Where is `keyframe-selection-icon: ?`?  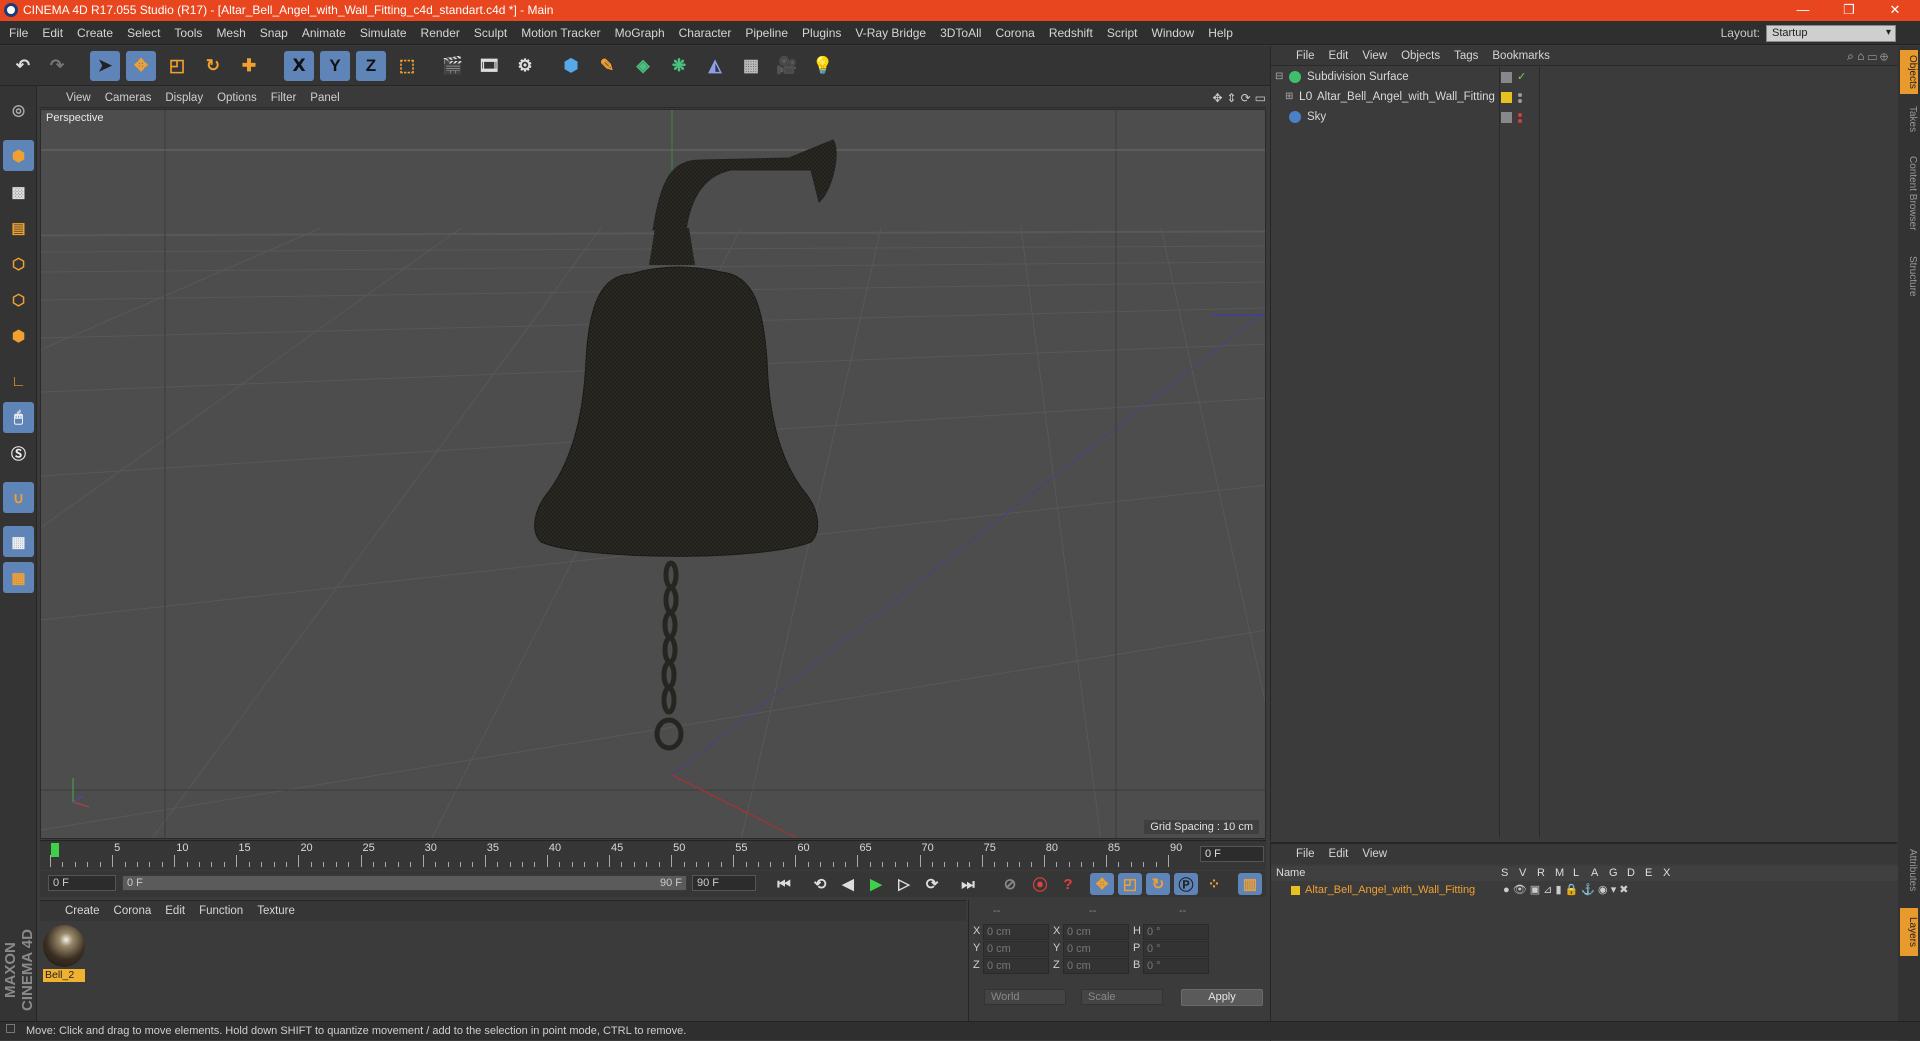 keyframe-selection-icon: ? is located at coordinates (1068, 884).